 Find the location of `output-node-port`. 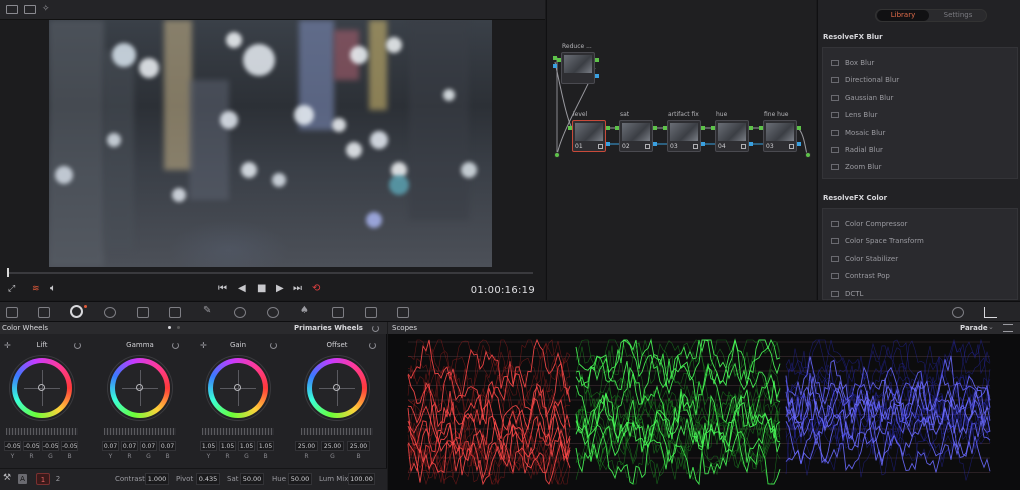

output-node-port is located at coordinates (808, 155).